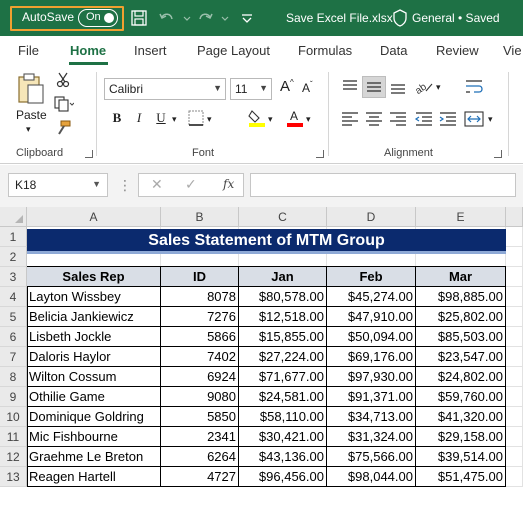  Describe the element at coordinates (461, 277) in the screenshot. I see `table-header-cell: Mar` at that location.